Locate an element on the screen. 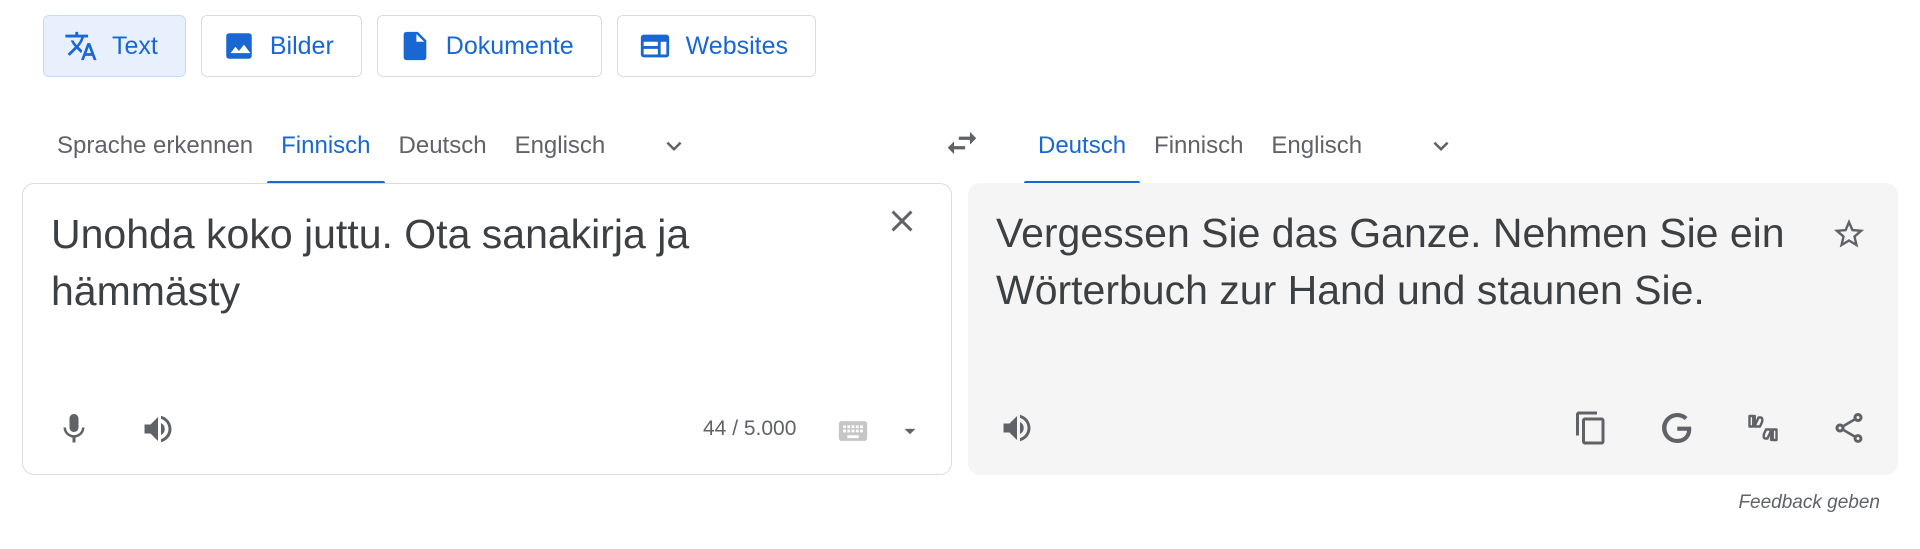  mode-tabs: Text Bilder Dokumente Websites is located at coordinates (429, 47).